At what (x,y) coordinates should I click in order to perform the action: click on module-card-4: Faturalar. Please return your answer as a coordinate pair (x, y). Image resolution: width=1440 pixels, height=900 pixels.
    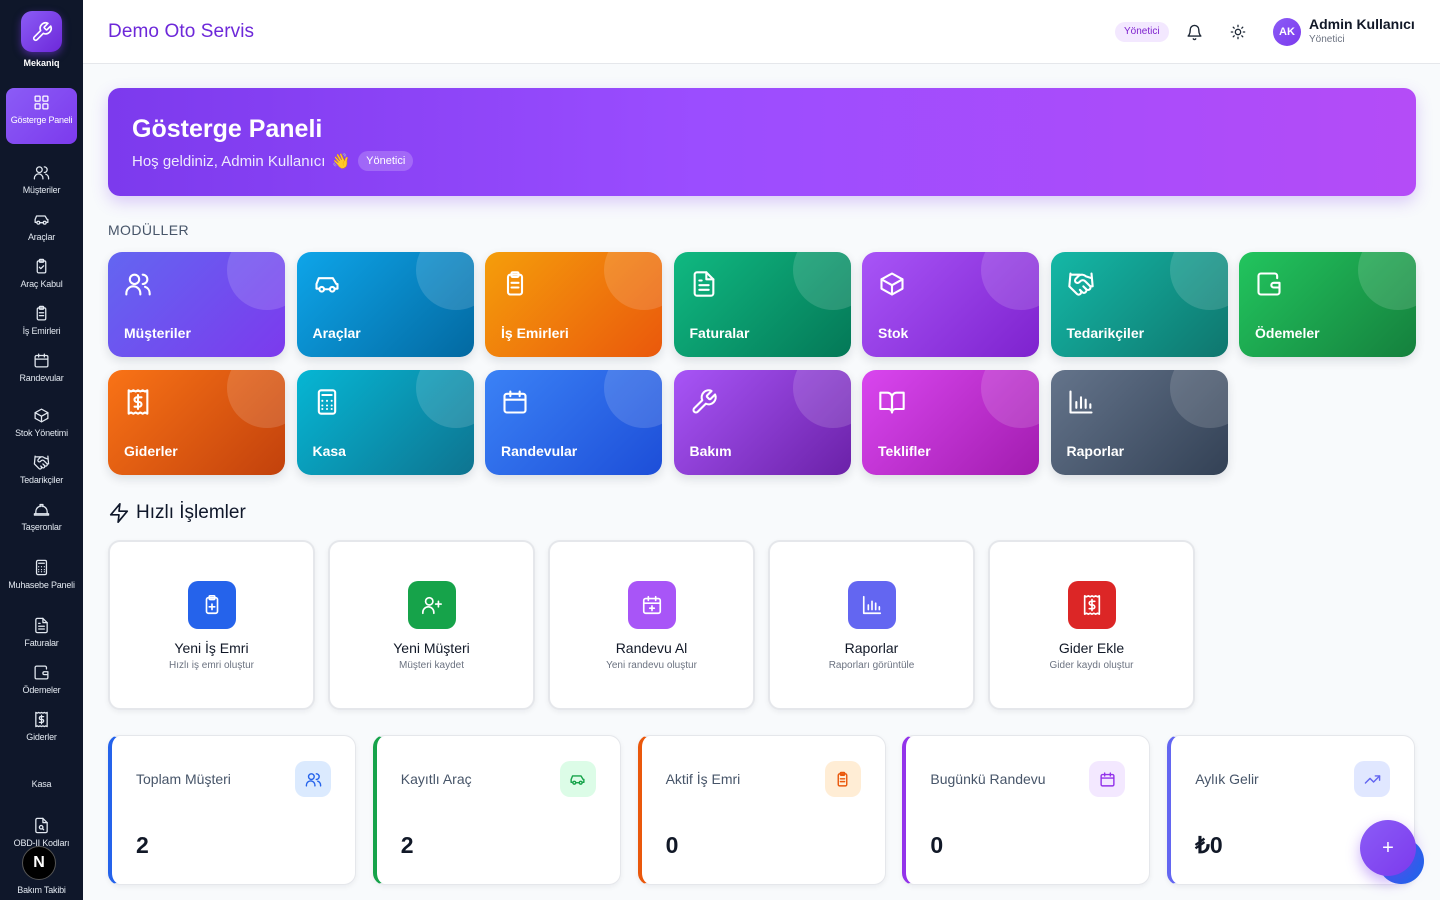
    Looking at the image, I should click on (762, 304).